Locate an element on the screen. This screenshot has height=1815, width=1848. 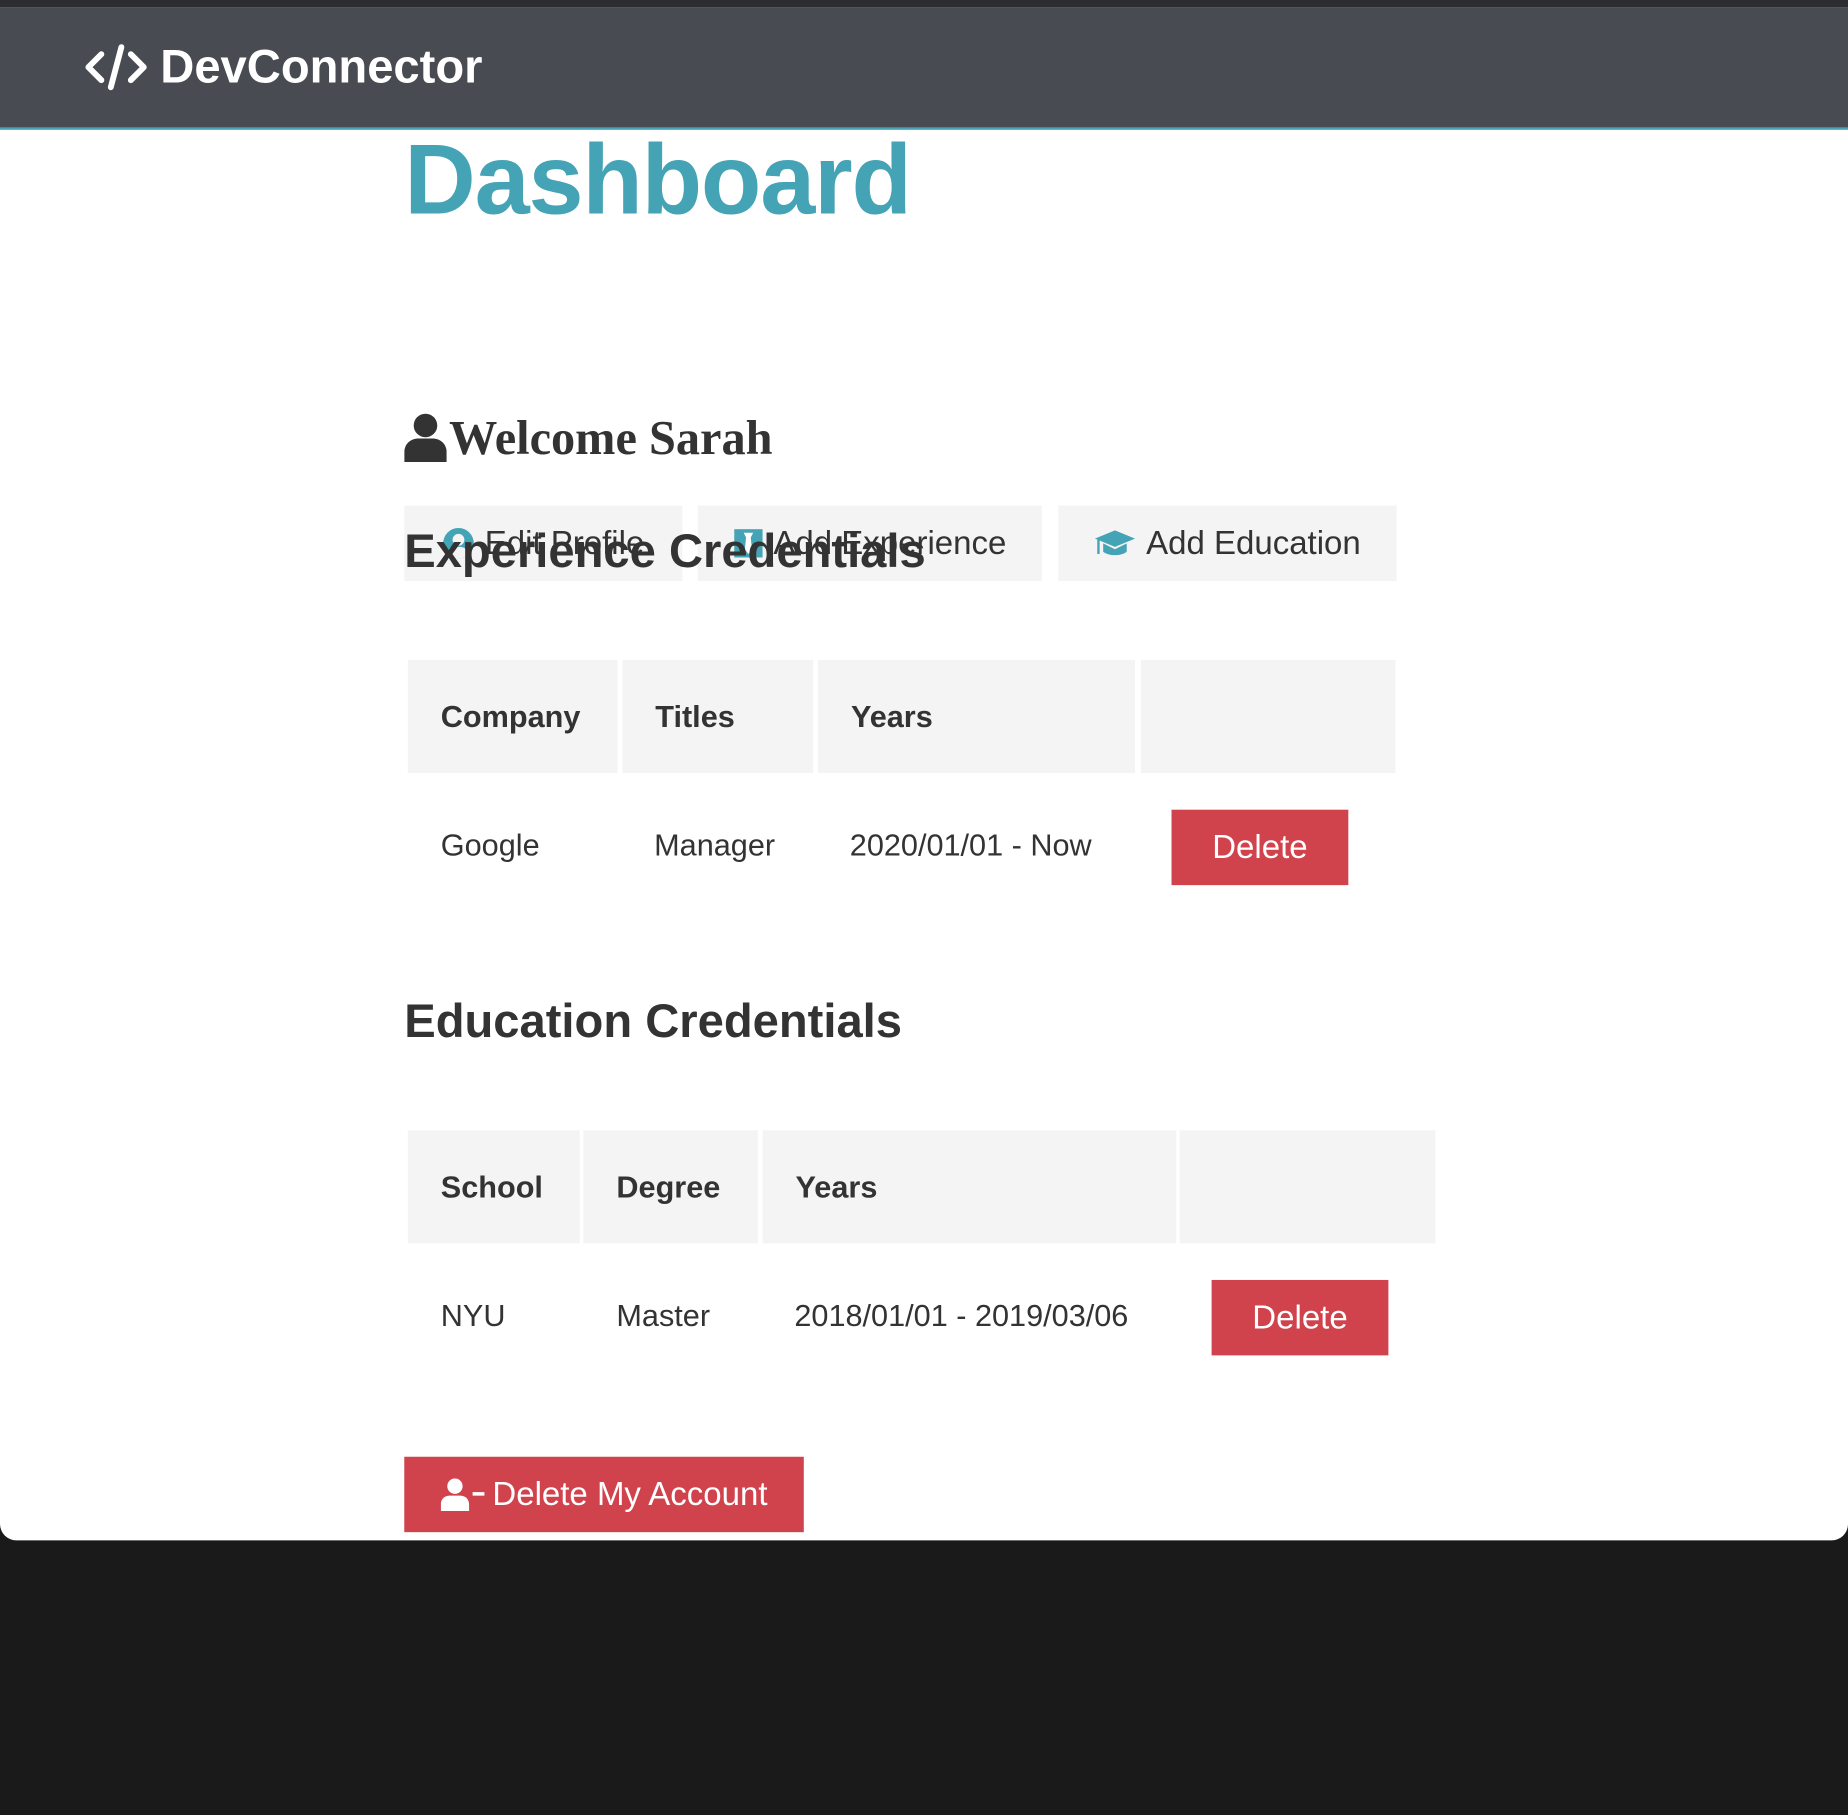
window-top-strip is located at coordinates (924, 4).